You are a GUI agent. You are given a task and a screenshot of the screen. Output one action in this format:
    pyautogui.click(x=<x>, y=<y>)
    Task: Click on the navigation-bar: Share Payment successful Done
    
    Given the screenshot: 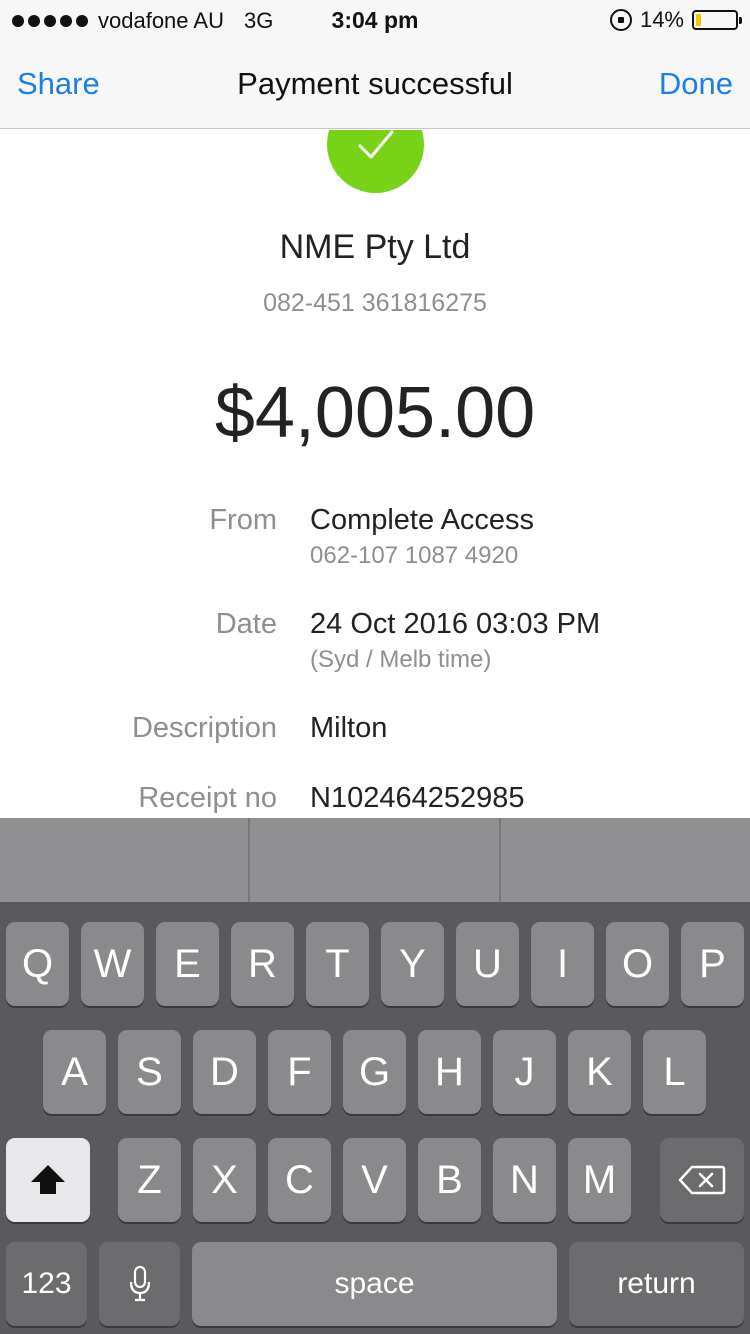 What is the action you would take?
    pyautogui.click(x=375, y=84)
    